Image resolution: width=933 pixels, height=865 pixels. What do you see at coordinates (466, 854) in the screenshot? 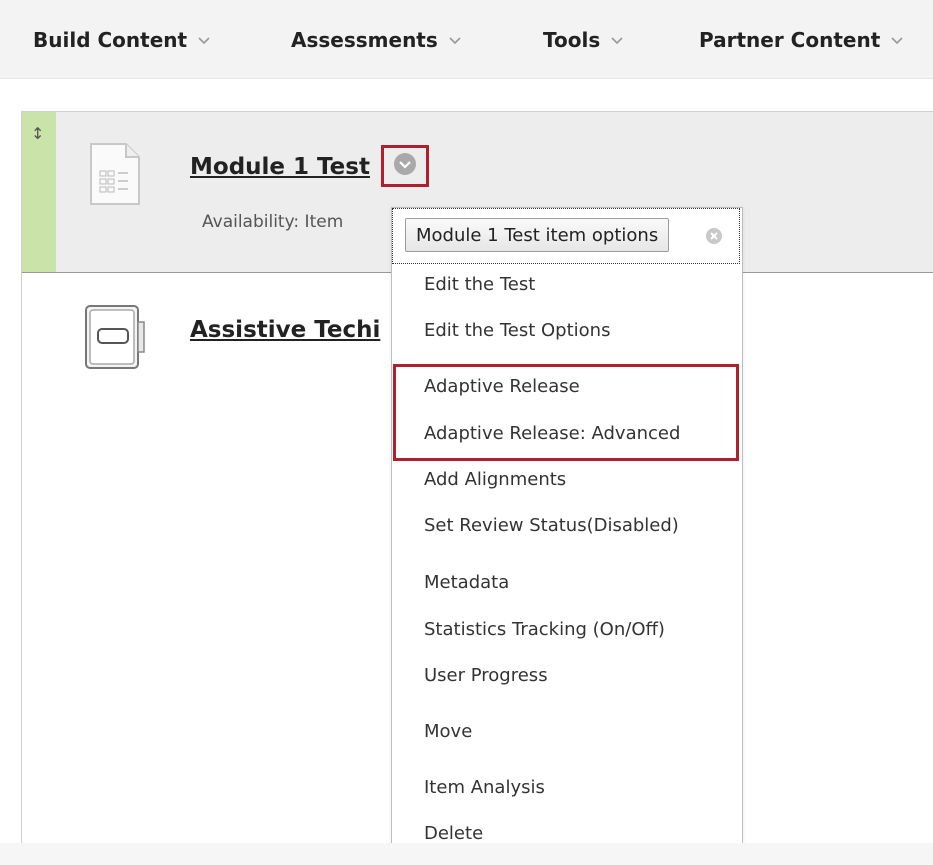
I see `bottom-strip` at bounding box center [466, 854].